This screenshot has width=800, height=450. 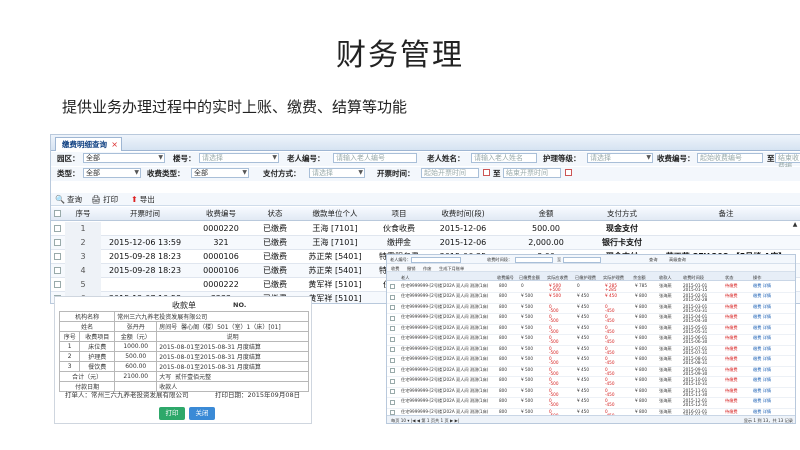 What do you see at coordinates (532, 173) in the screenshot?
I see `invoice-time-end-input: 结束开票时间` at bounding box center [532, 173].